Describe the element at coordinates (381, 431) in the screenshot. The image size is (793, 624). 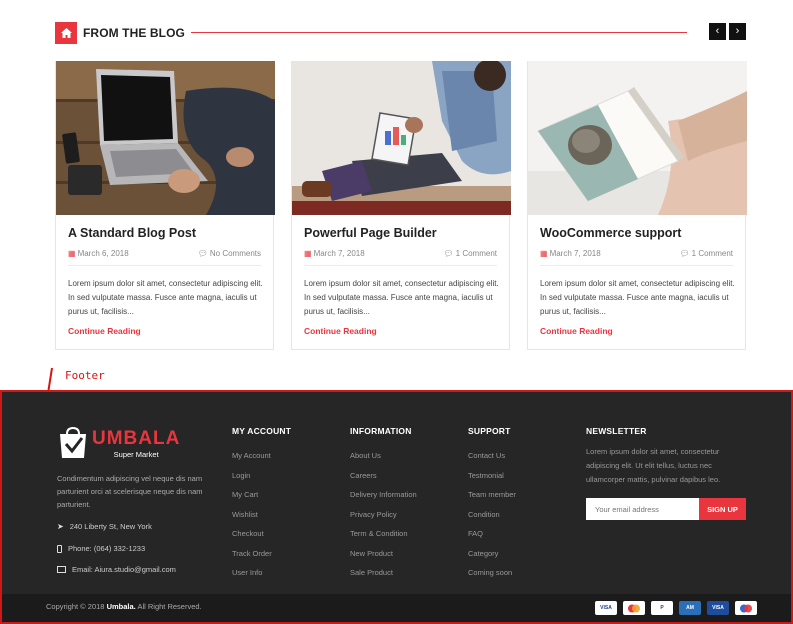
I see `column-title: INFORMATION` at that location.